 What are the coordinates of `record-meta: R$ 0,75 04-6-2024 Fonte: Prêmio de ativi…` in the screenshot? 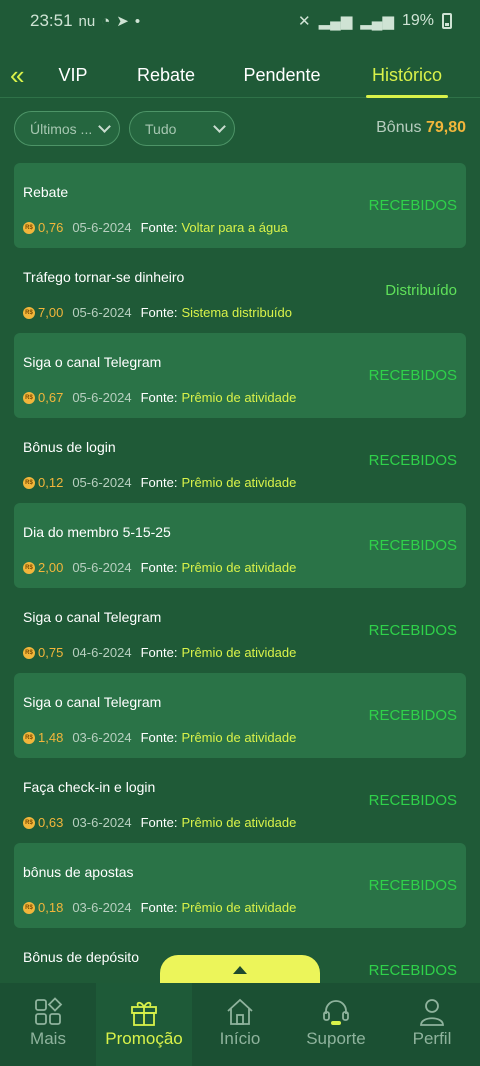 It's located at (159, 652).